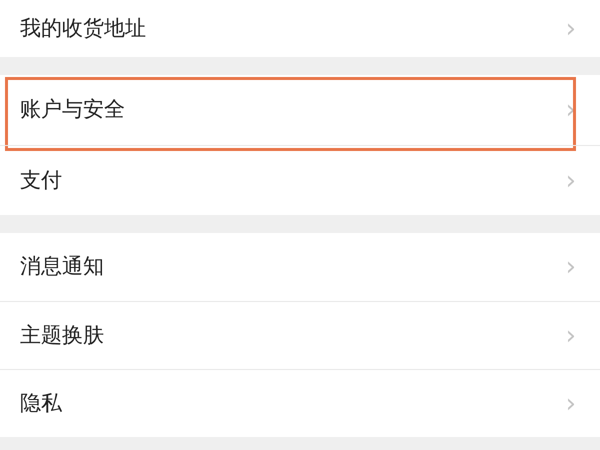 This screenshot has width=600, height=450. What do you see at coordinates (83, 28) in the screenshot?
I see `settings-item: 我的收货地址` at bounding box center [83, 28].